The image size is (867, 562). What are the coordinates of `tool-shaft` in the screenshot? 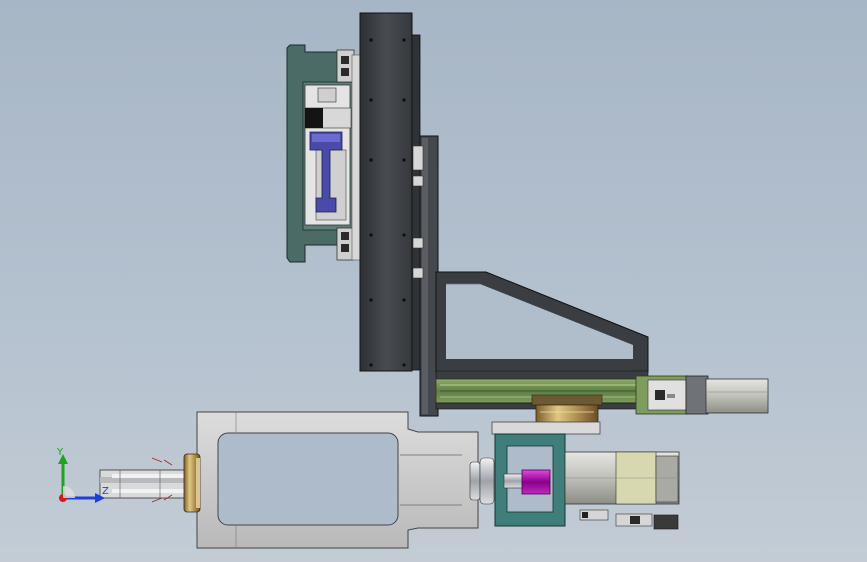 It's located at (144, 484).